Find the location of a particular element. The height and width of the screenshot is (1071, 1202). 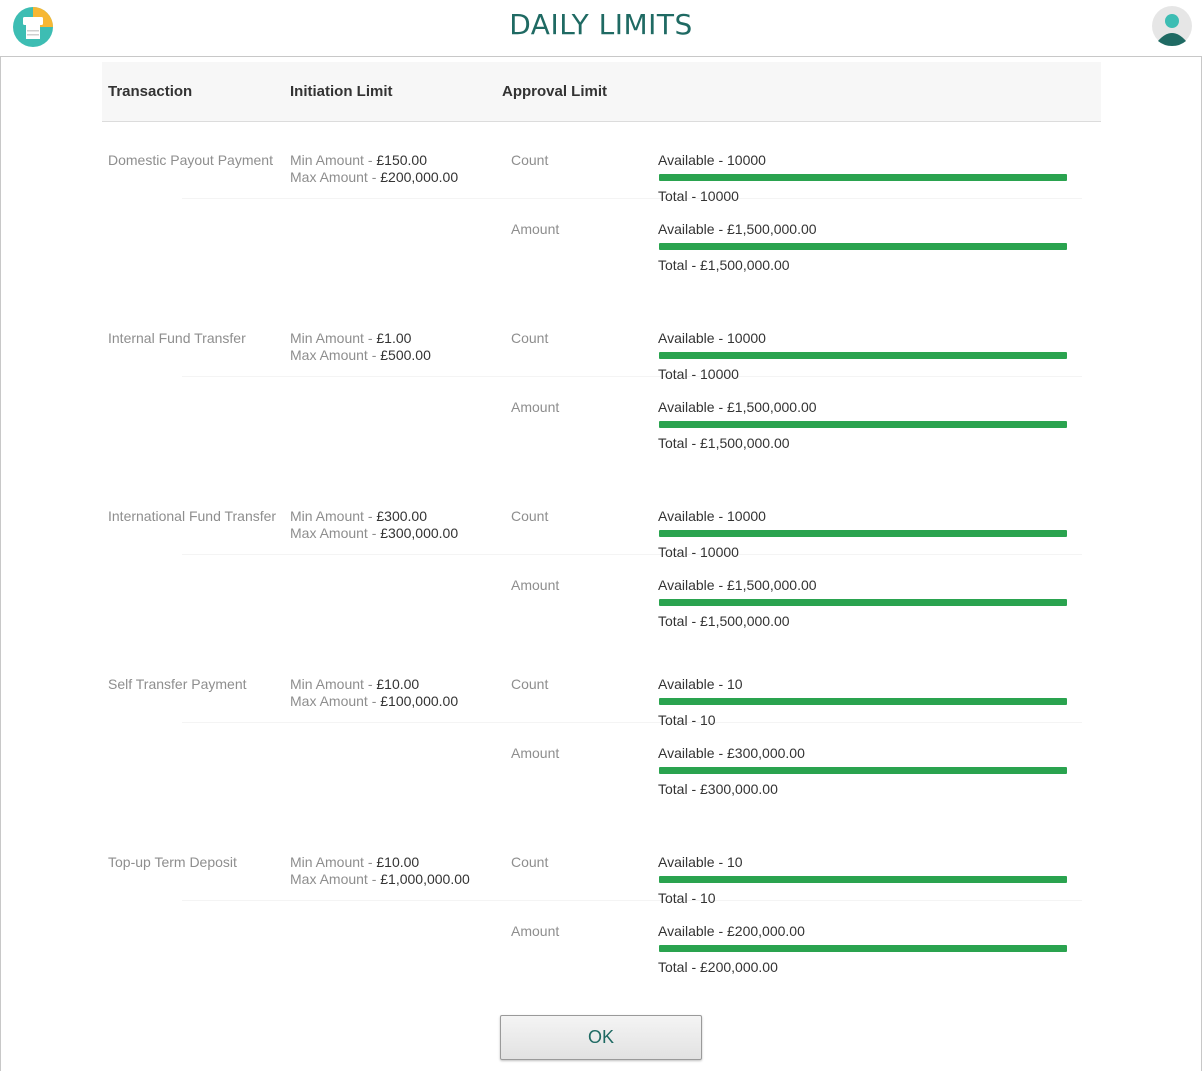

transaction-name: Self Transfer Payment is located at coordinates (177, 684).